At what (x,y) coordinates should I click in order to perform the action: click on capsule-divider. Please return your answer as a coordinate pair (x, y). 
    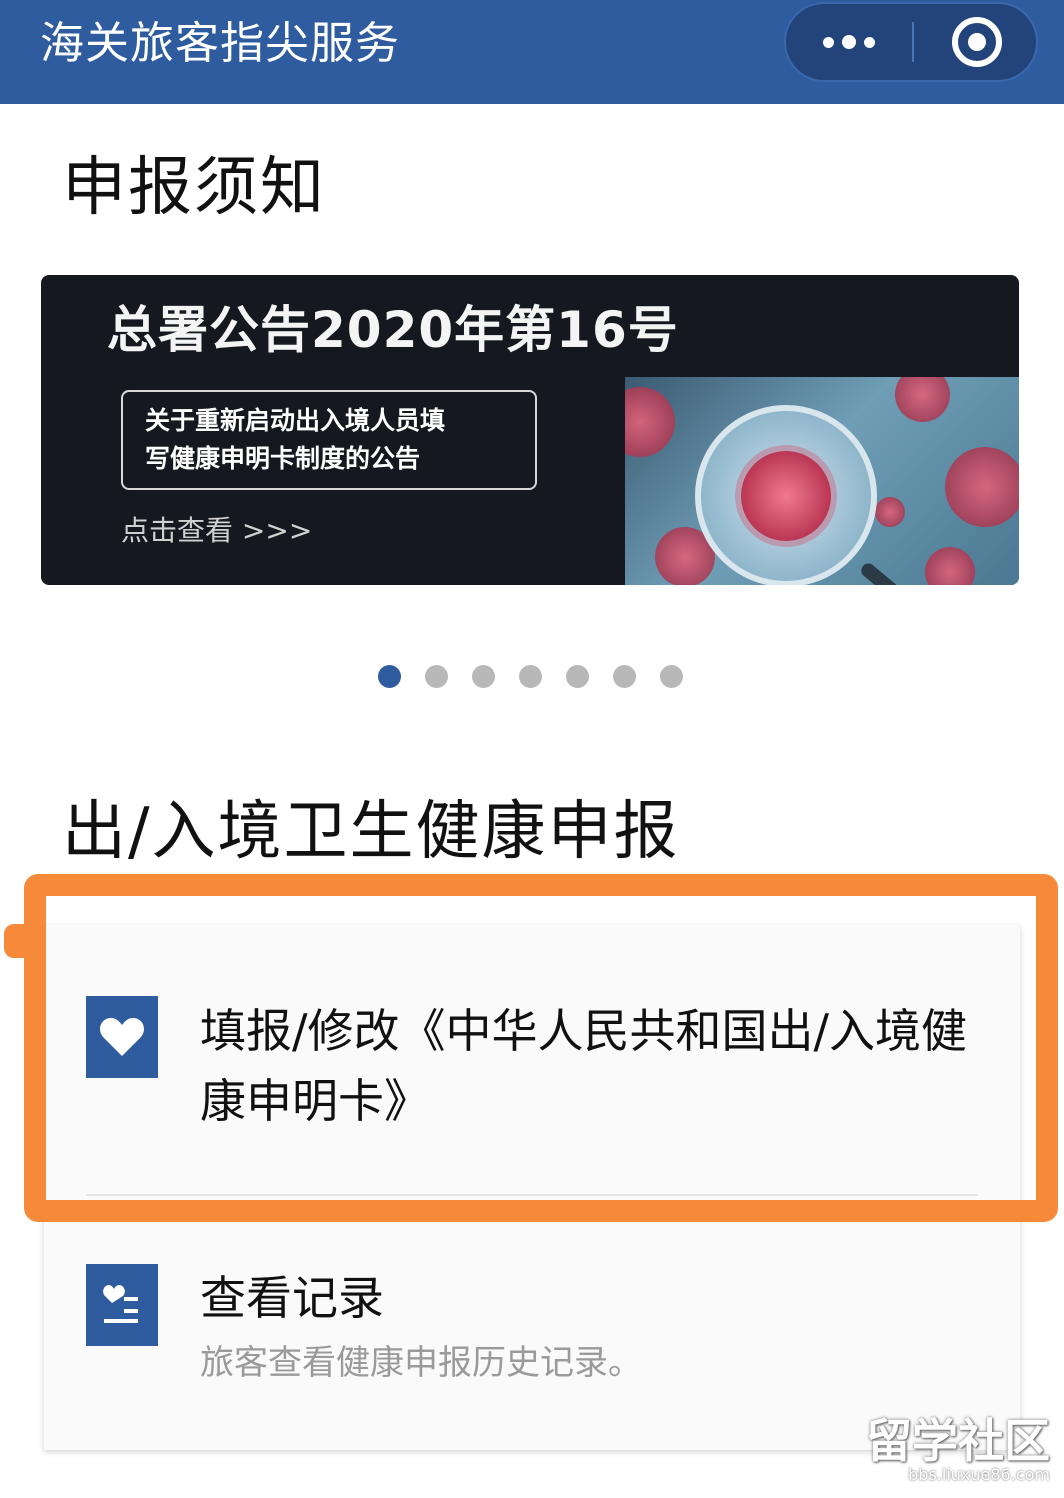
    Looking at the image, I should click on (913, 42).